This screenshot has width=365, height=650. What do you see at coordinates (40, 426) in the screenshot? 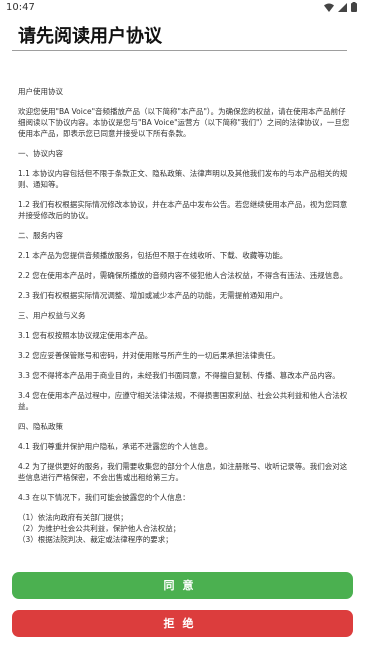
I see `section-title-4: 四、隐私政策` at bounding box center [40, 426].